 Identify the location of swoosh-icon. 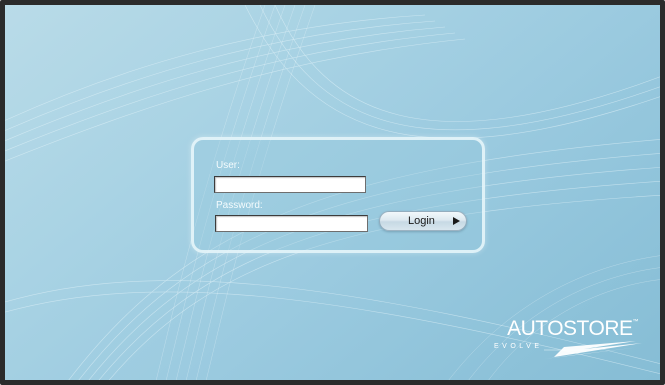
(593, 350).